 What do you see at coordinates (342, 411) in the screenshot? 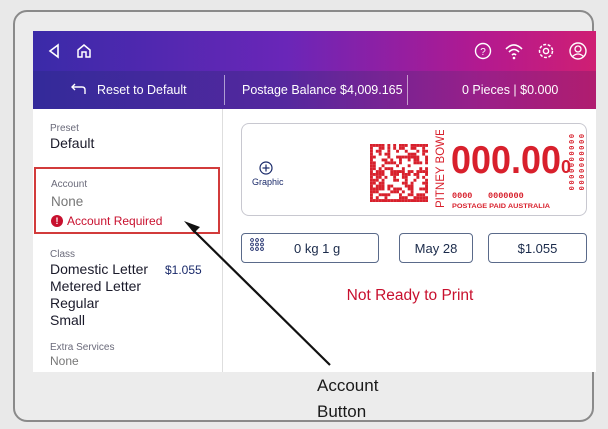
I see `annotation-line-2: Button` at bounding box center [342, 411].